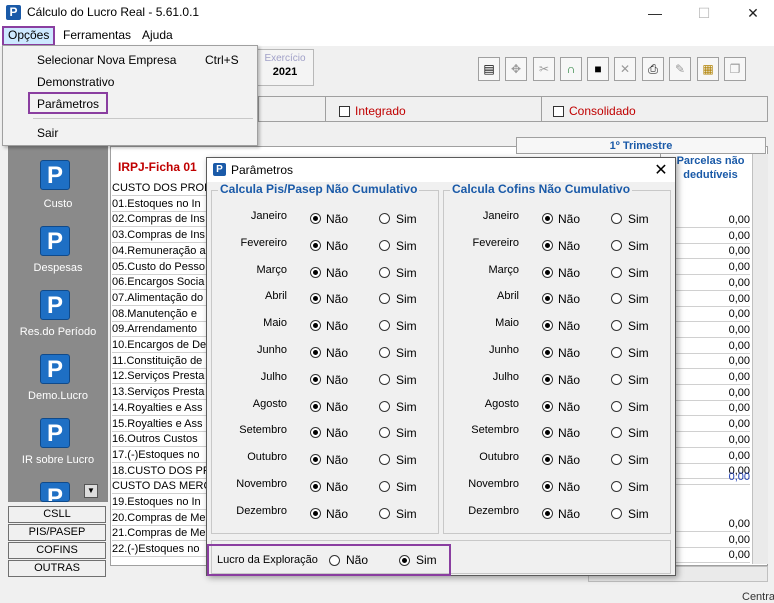 This screenshot has width=774, height=603. What do you see at coordinates (406, 433) in the screenshot?
I see `pis-sim-label: Sim` at bounding box center [406, 433].